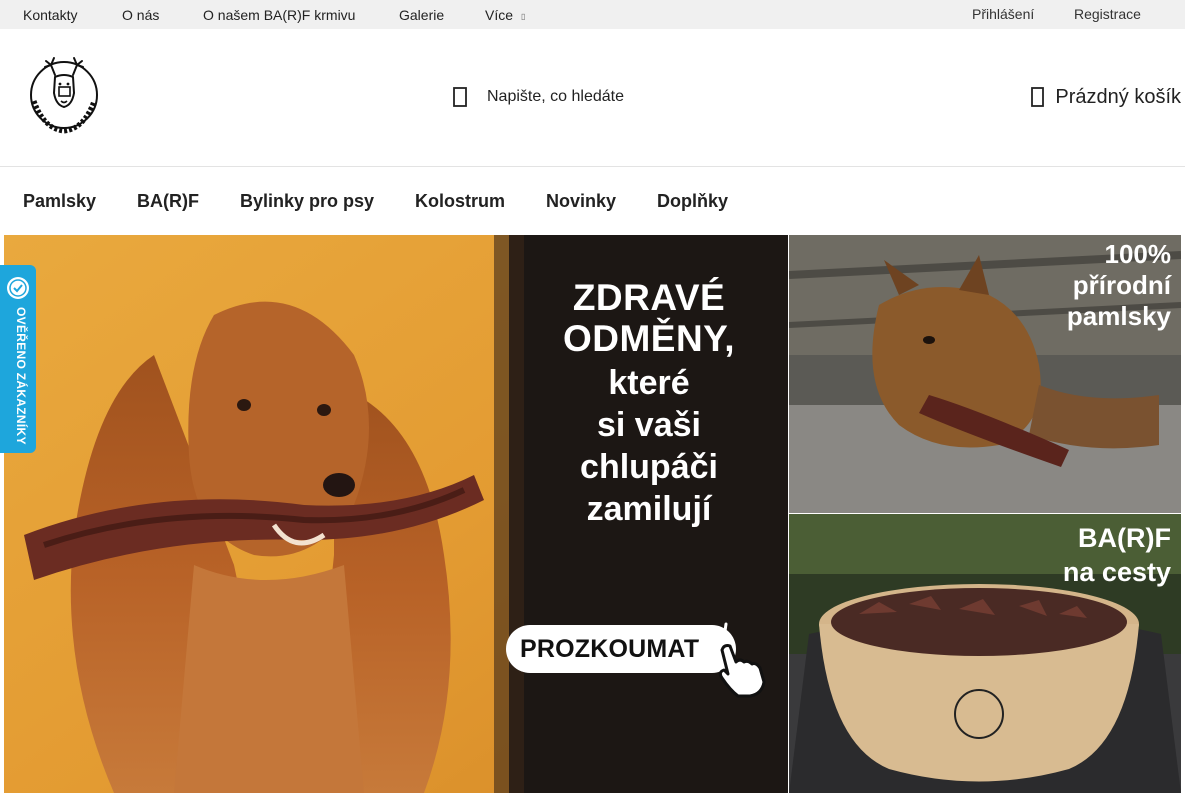  What do you see at coordinates (1118, 96) in the screenshot?
I see `cart-label: Prázdný košík` at bounding box center [1118, 96].